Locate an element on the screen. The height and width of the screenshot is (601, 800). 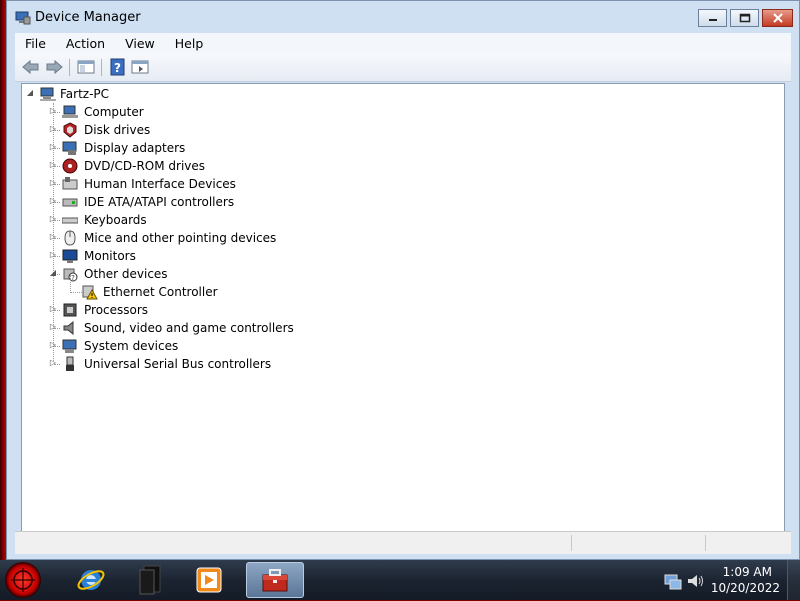
ide-controller-icon is located at coordinates (70, 202).